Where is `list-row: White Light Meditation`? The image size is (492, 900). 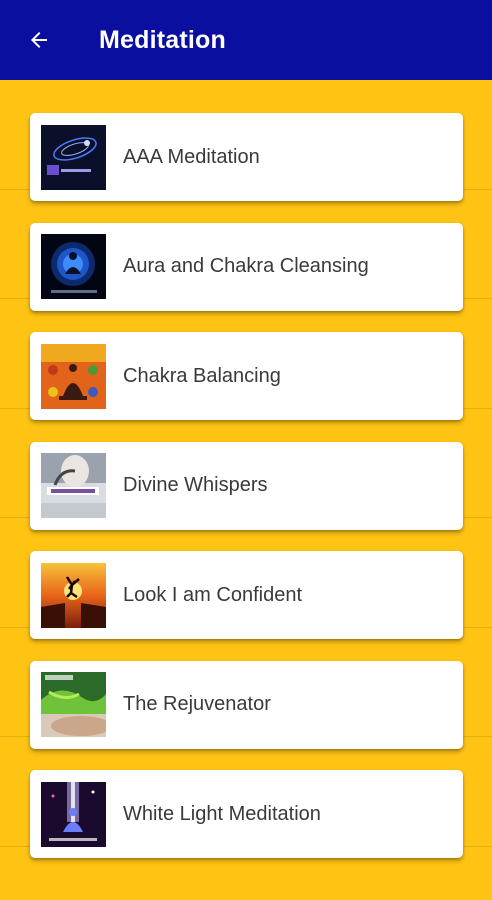
list-row: White Light Meditation is located at coordinates (246, 797).